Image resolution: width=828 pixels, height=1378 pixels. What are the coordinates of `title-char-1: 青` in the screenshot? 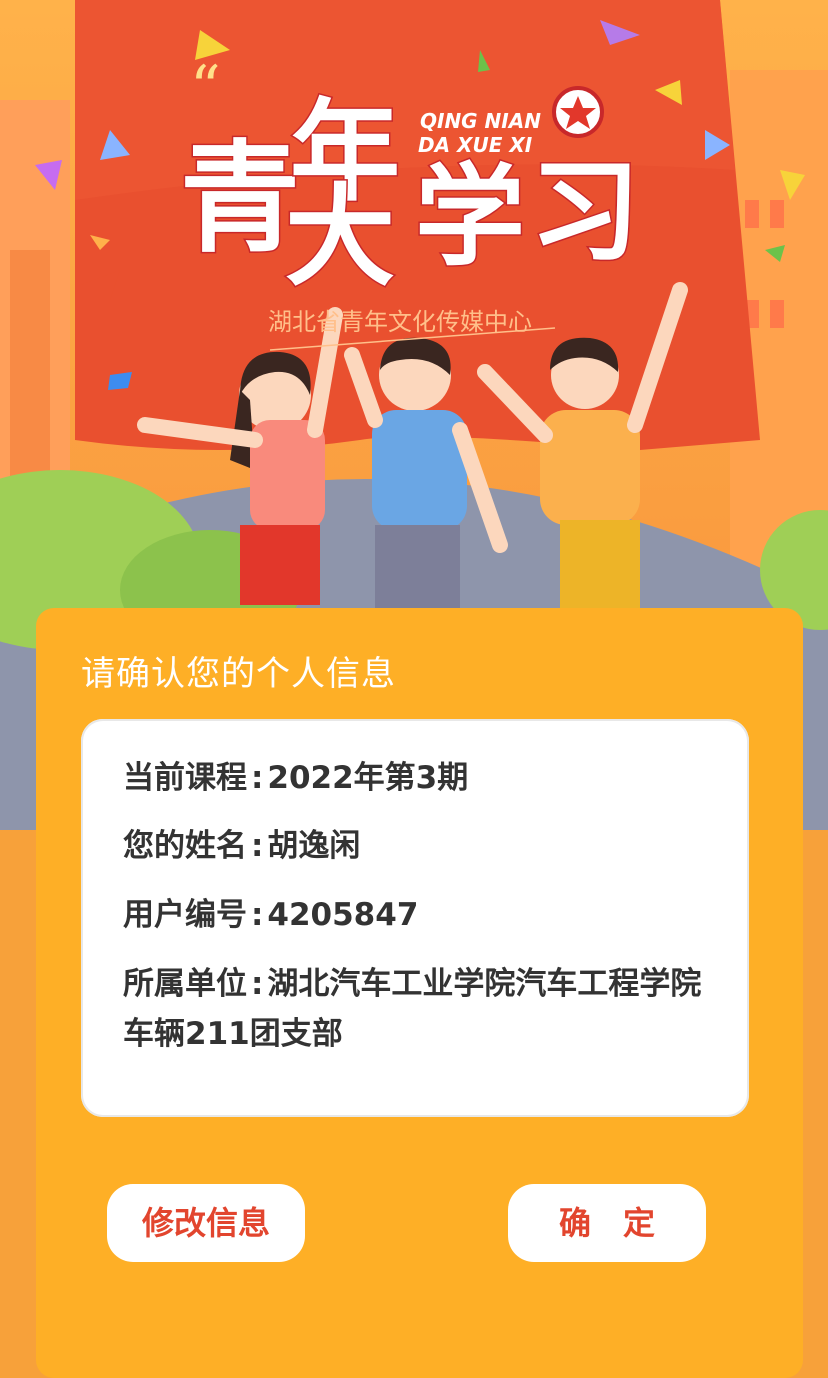 It's located at (240, 199).